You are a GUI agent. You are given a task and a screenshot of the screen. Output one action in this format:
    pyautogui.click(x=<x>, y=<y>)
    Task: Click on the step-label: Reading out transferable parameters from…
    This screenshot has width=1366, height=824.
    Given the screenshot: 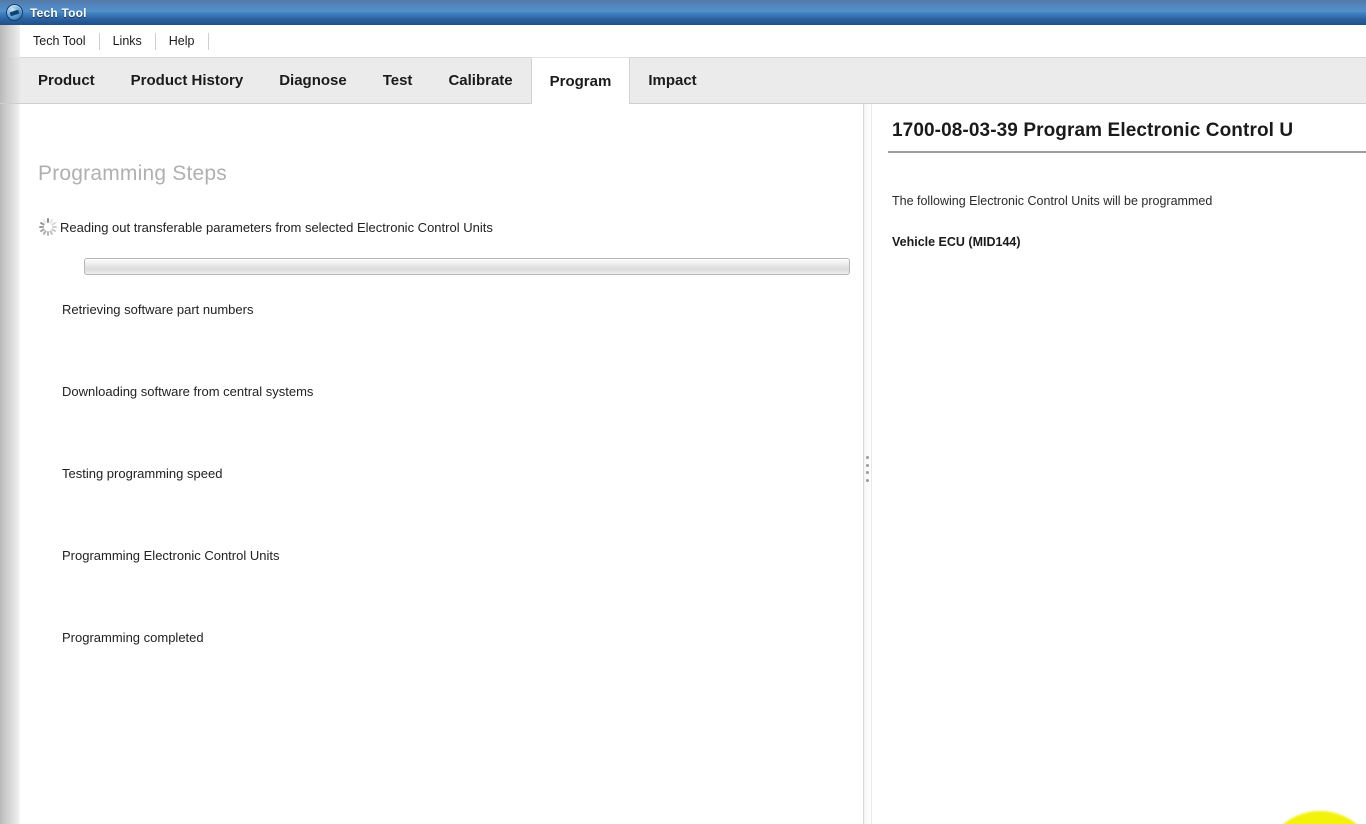 What is the action you would take?
    pyautogui.click(x=276, y=227)
    